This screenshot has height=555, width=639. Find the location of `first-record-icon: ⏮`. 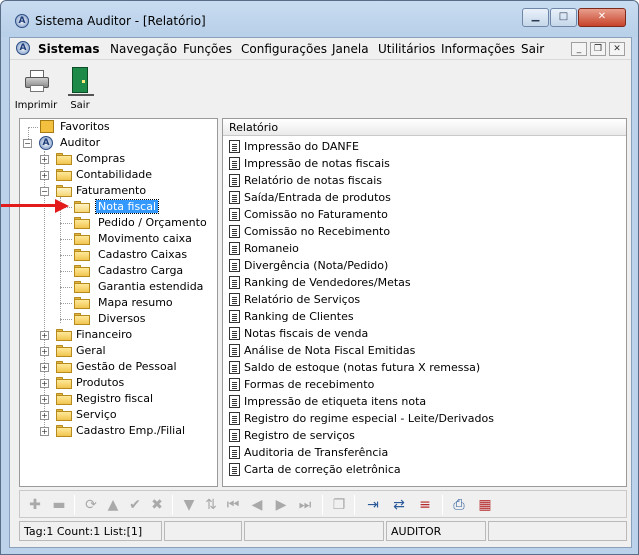

first-record-icon: ⏮ is located at coordinates (233, 505).